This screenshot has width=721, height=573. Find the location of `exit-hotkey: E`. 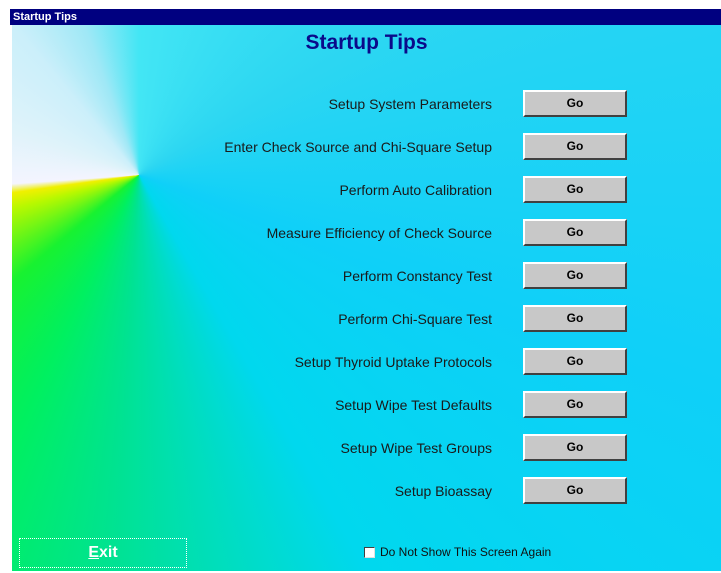

exit-hotkey: E is located at coordinates (93, 552).